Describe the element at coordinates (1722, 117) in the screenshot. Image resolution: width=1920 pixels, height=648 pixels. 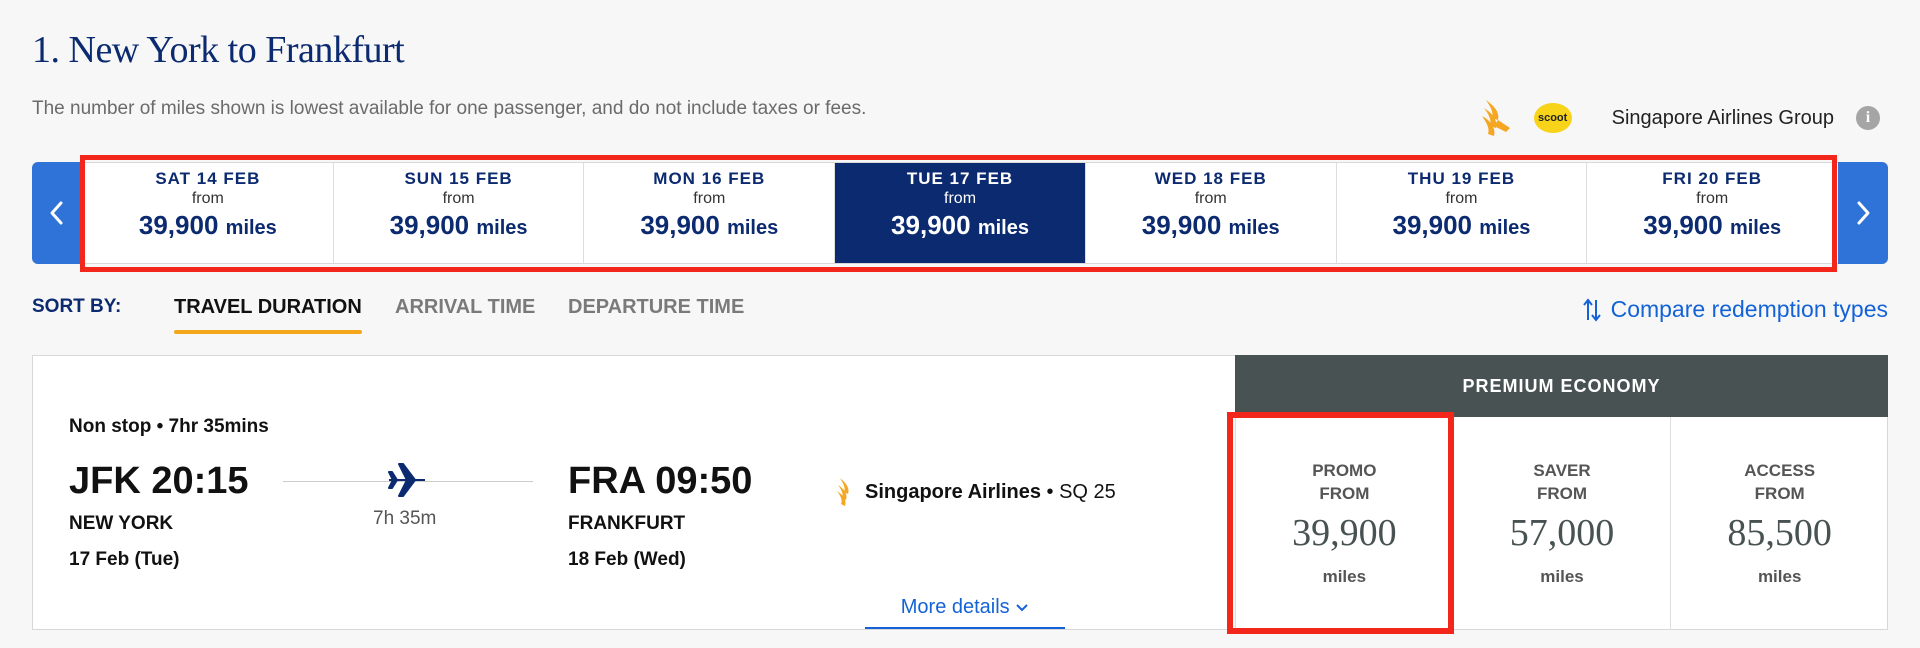
I see `airline-group-label: Singapore Airlines Group` at that location.